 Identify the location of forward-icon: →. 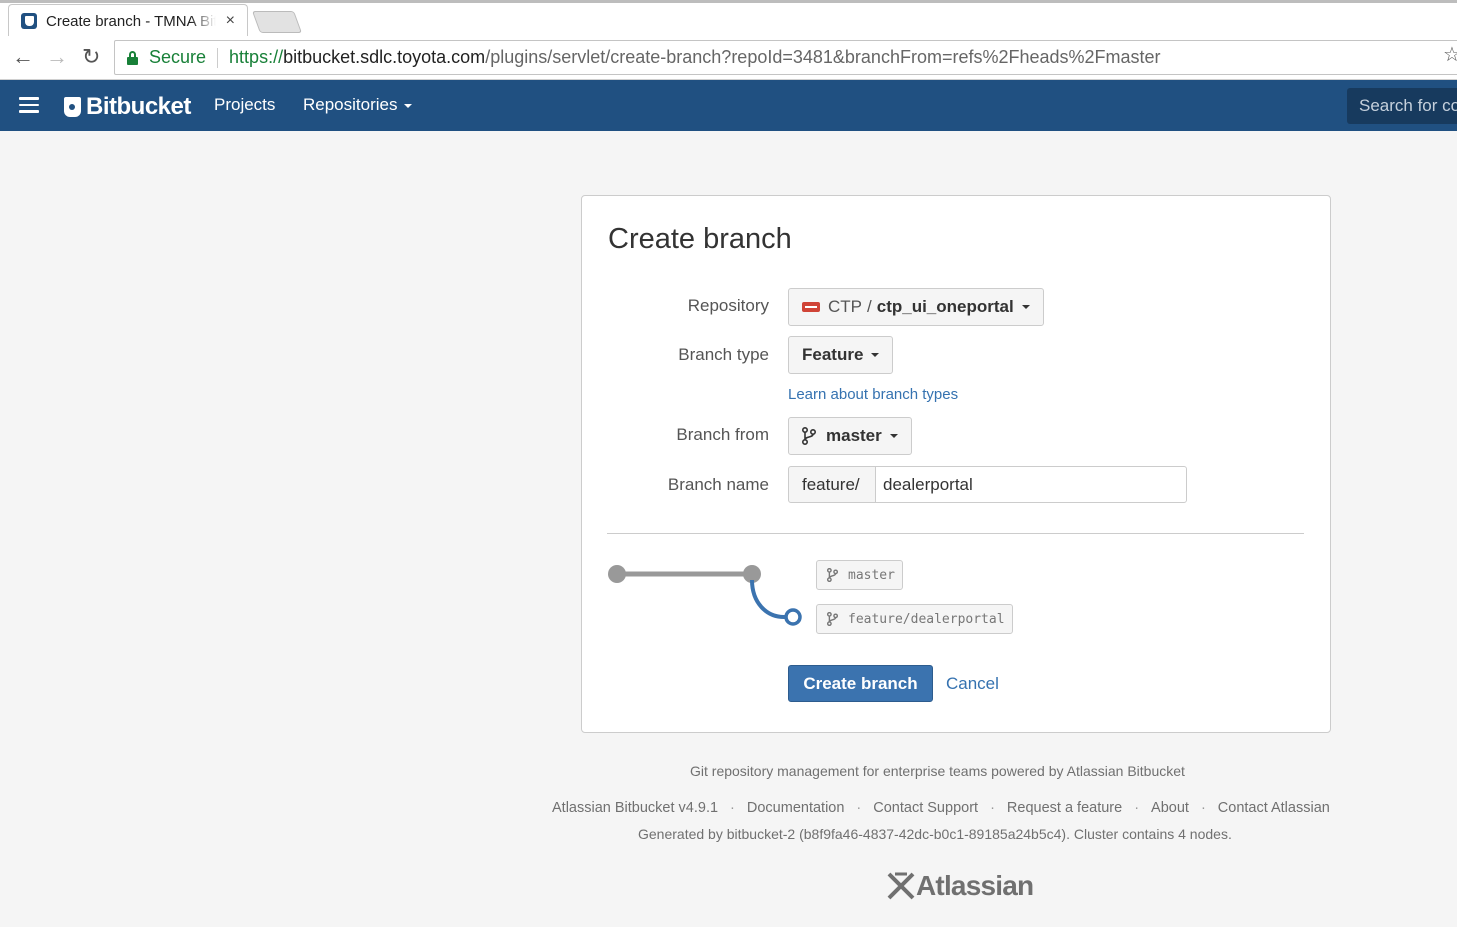
(57, 57).